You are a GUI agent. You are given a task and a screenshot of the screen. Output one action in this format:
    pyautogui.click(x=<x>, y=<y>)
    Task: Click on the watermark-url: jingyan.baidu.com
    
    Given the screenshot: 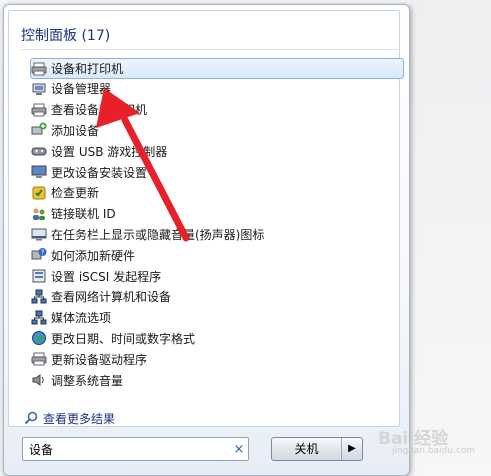 What is the action you would take?
    pyautogui.click(x=434, y=451)
    